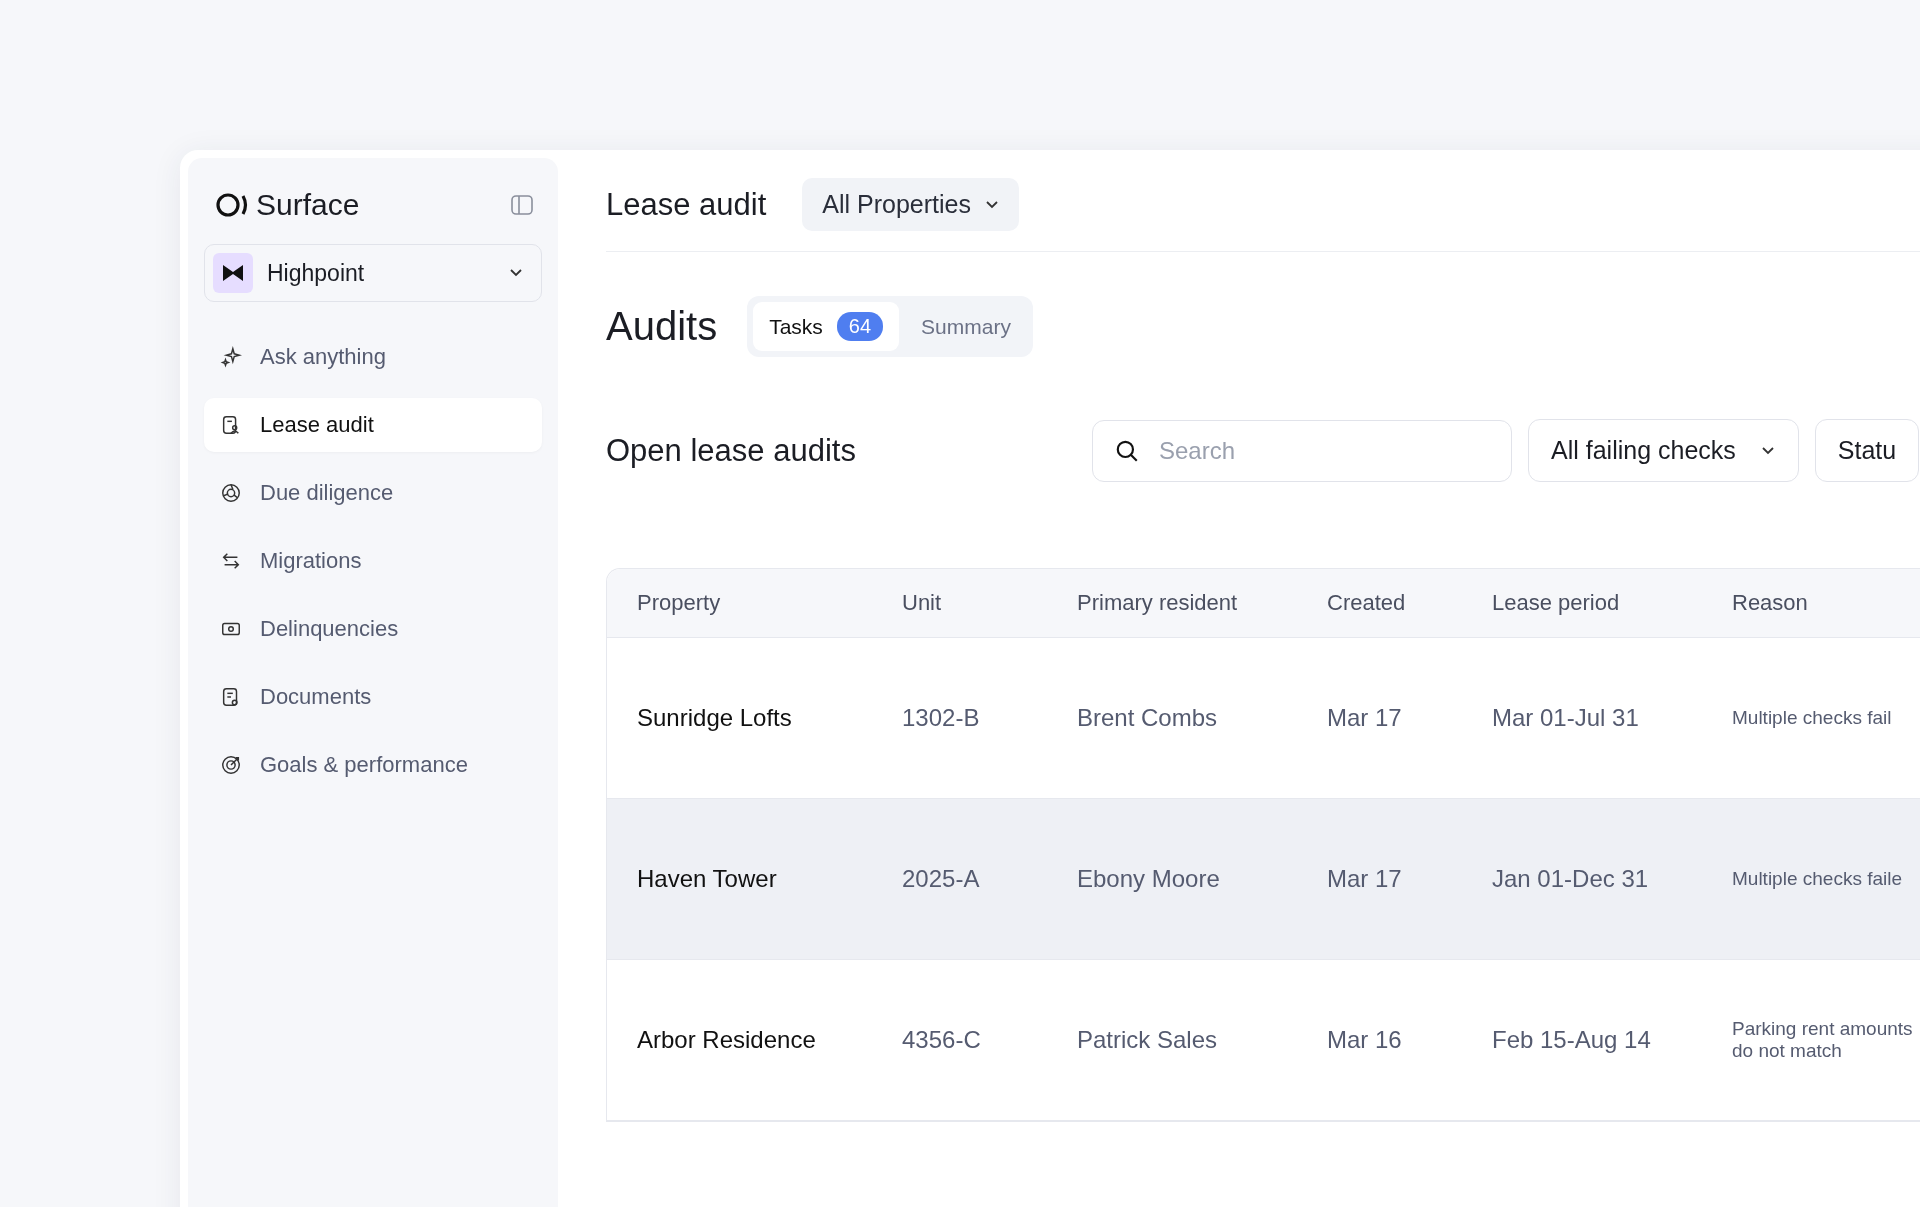  I want to click on document-person-icon, so click(231, 425).